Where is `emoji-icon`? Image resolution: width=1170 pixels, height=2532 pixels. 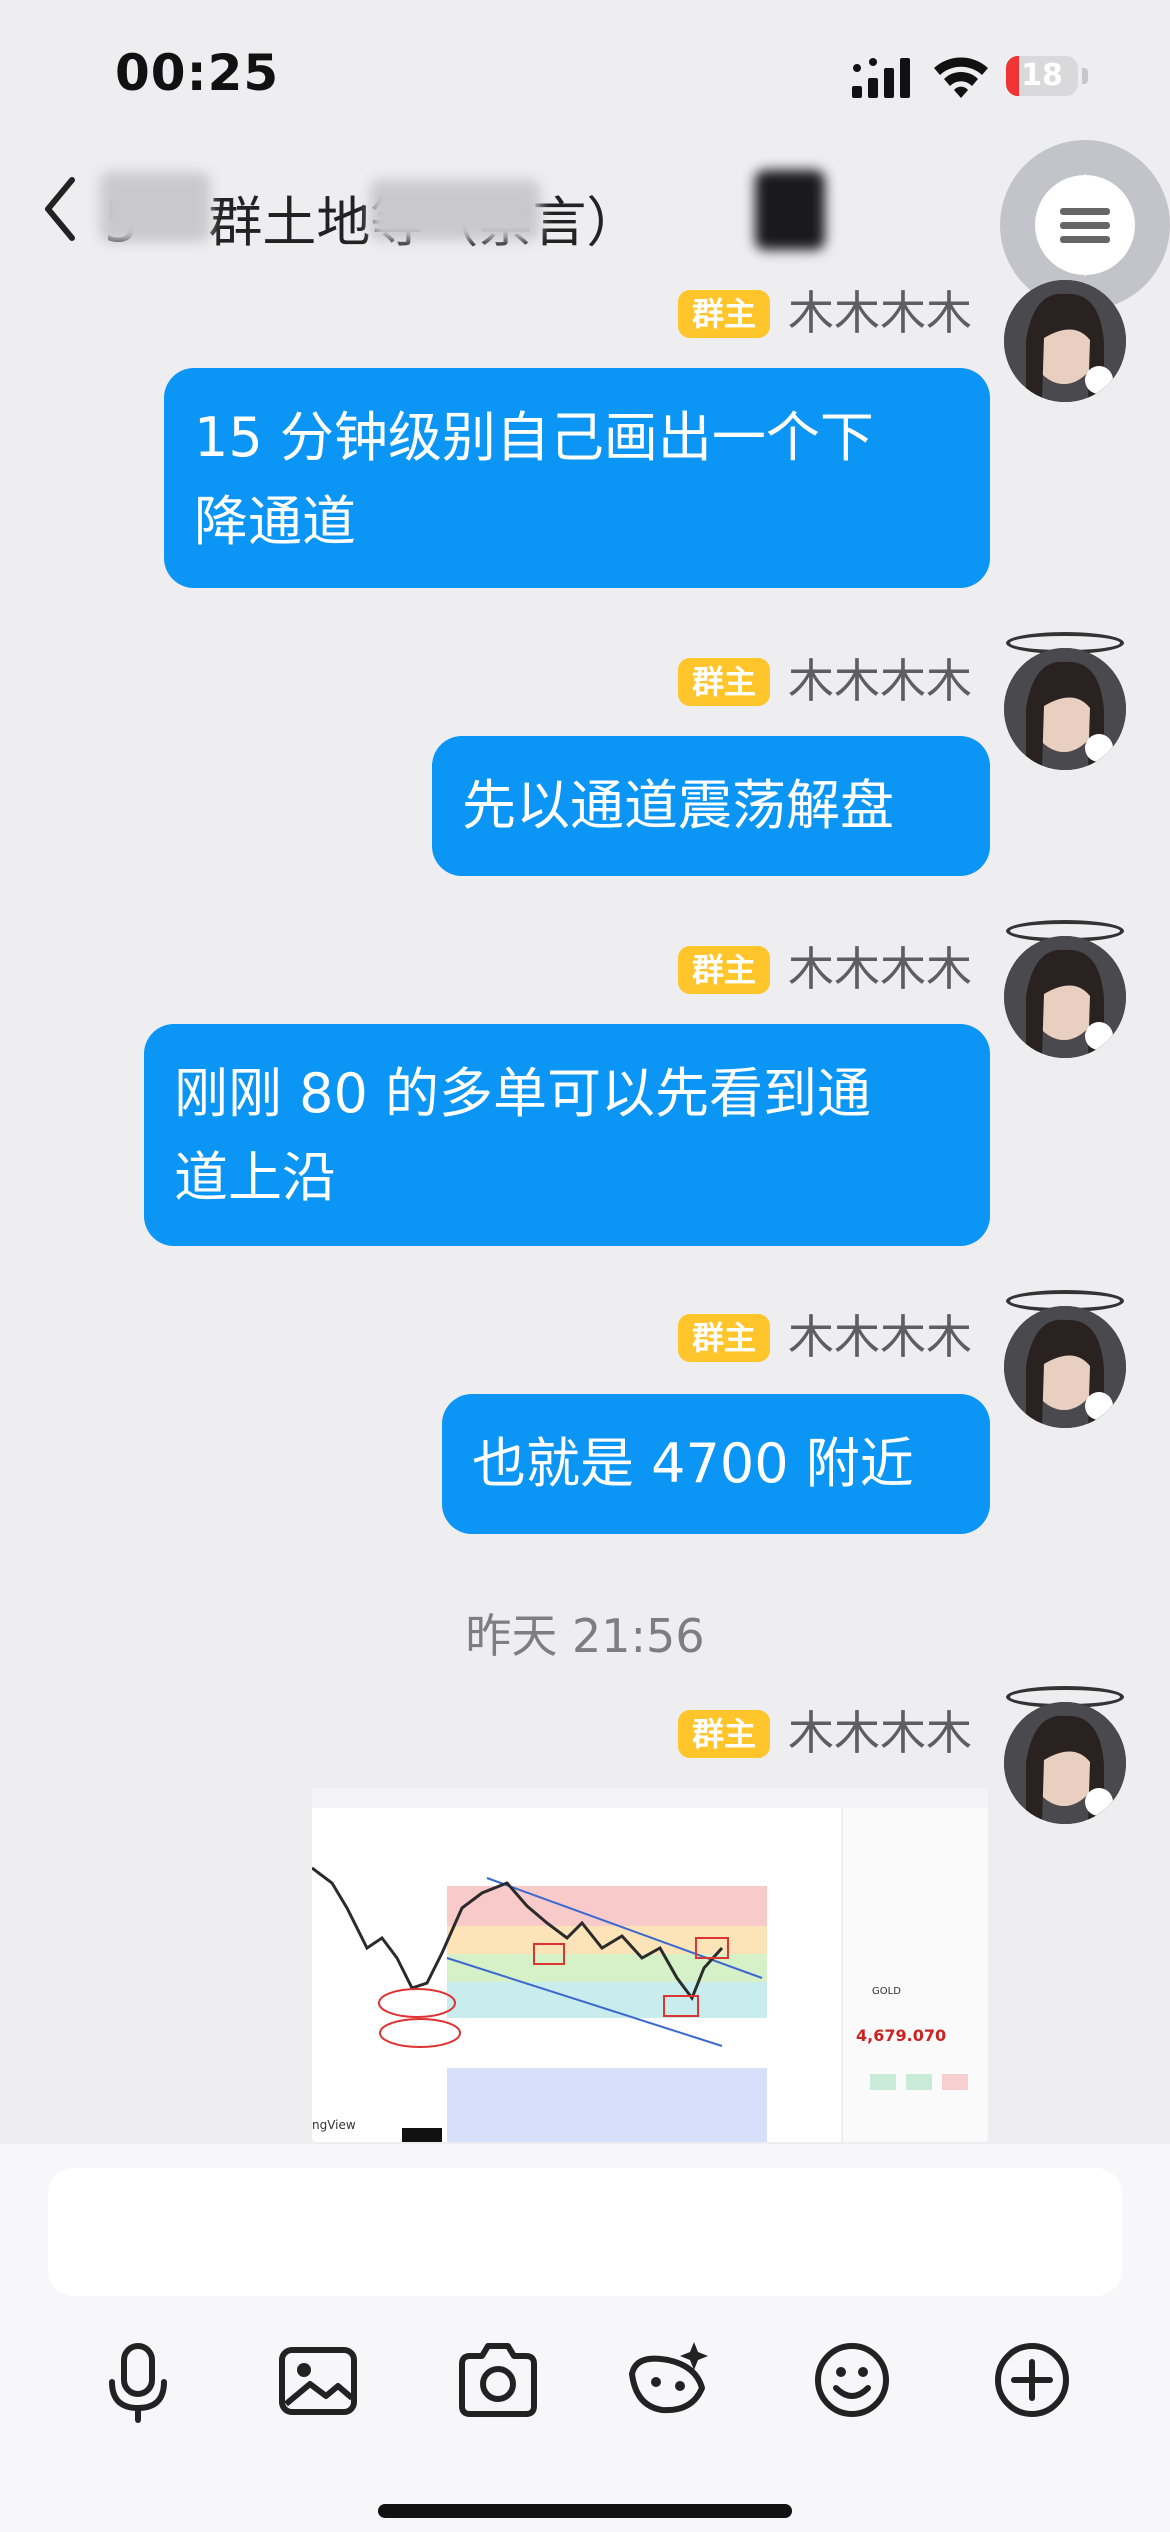 emoji-icon is located at coordinates (852, 2380).